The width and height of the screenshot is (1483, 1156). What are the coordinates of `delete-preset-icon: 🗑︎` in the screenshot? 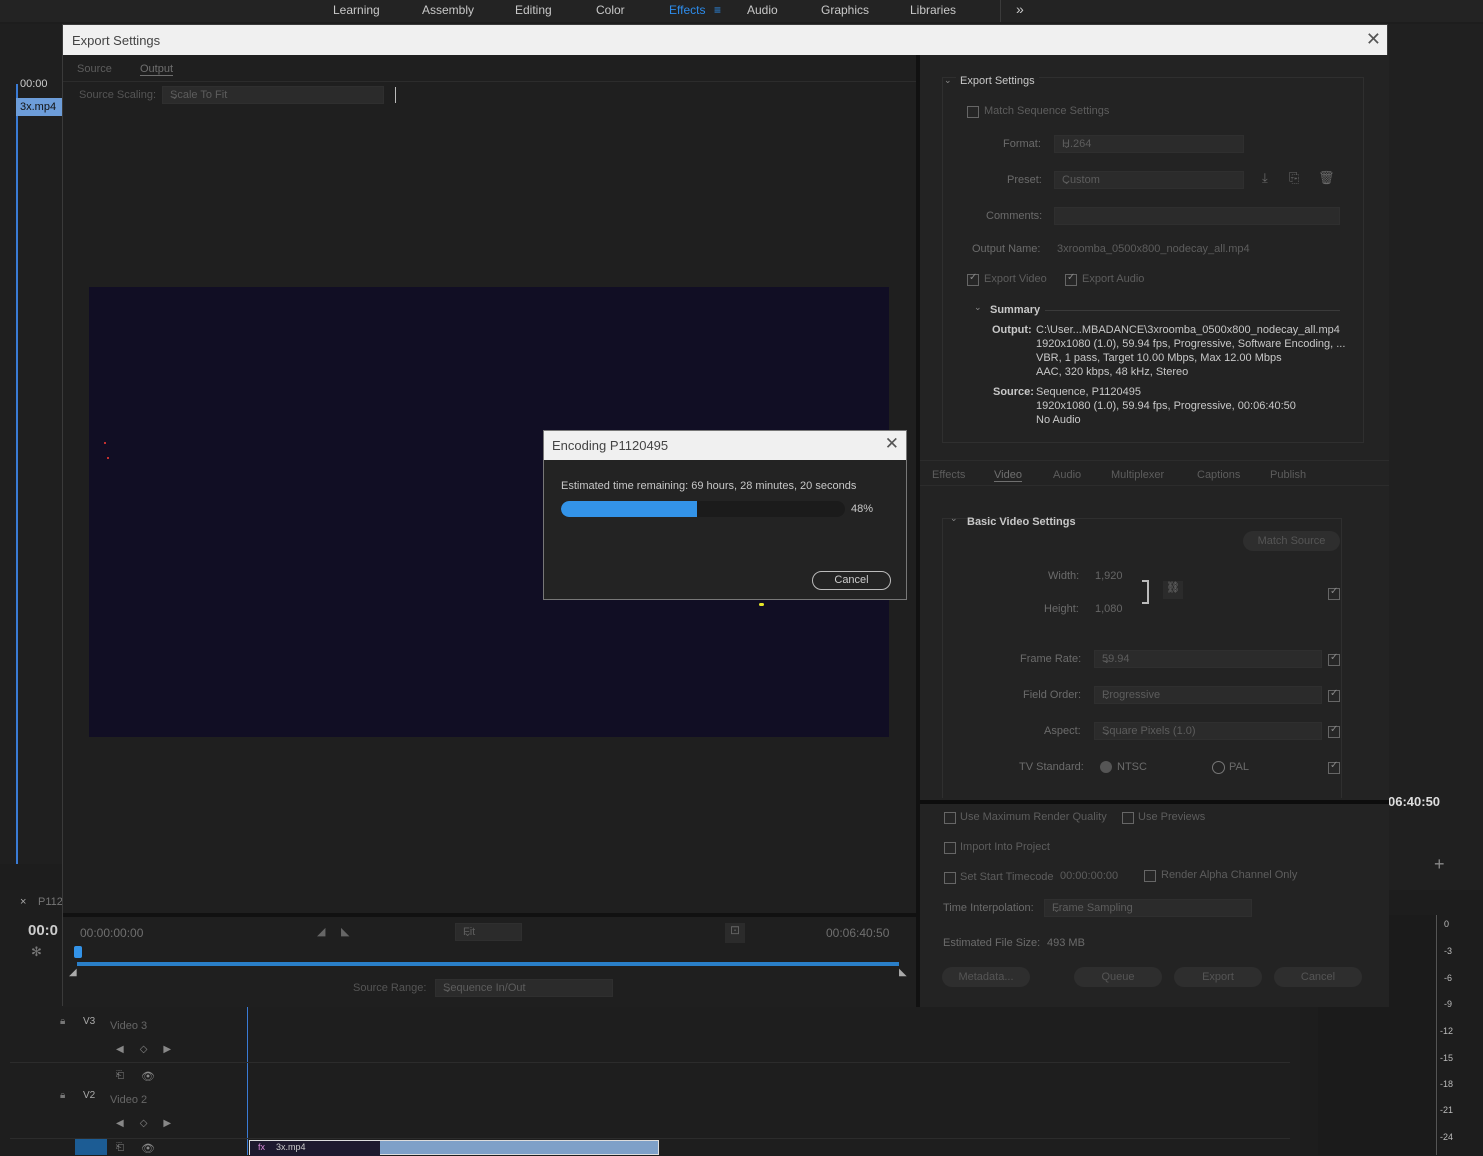 It's located at (1326, 178).